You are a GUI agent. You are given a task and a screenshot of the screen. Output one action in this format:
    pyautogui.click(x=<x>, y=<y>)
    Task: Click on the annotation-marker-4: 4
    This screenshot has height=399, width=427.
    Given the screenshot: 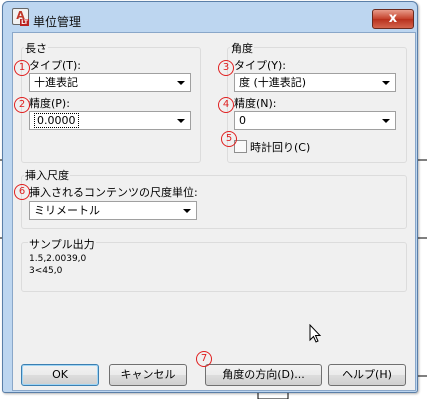 What is the action you would take?
    pyautogui.click(x=226, y=105)
    